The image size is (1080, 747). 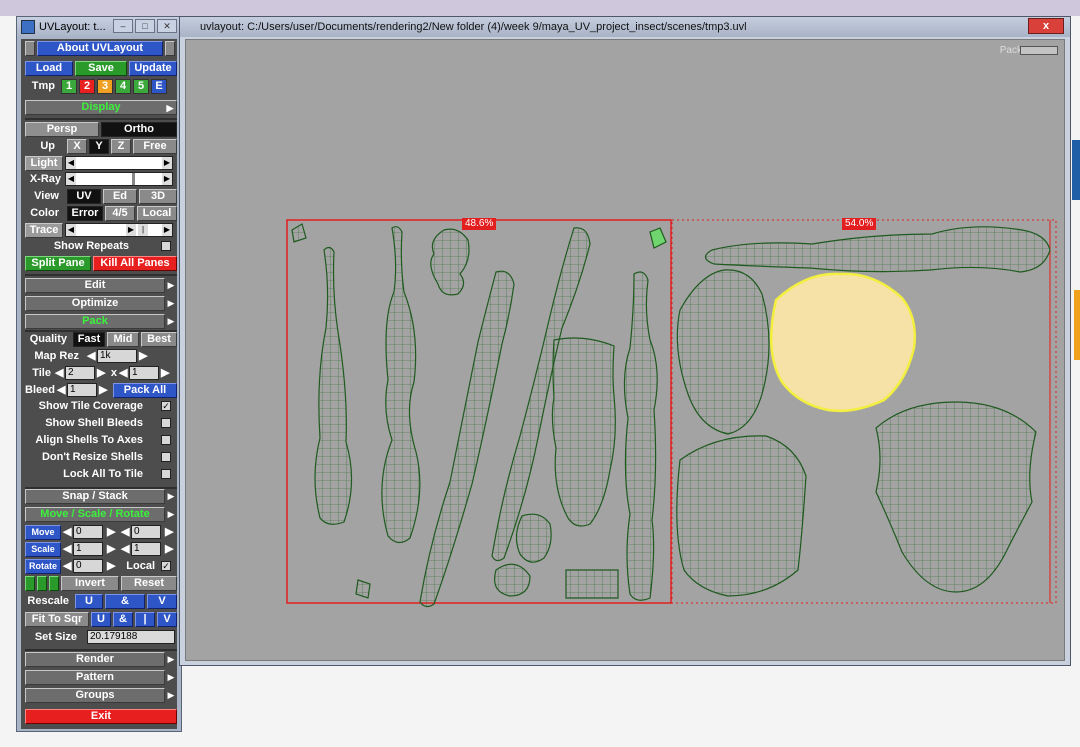 What do you see at coordinates (155, 146) in the screenshot?
I see `up-free-button: Free` at bounding box center [155, 146].